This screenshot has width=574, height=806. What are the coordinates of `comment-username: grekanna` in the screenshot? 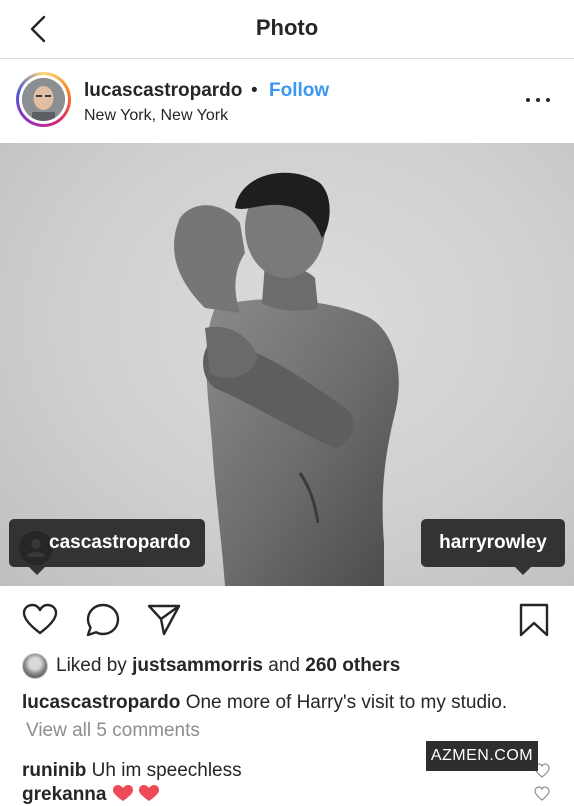 It's located at (64, 794).